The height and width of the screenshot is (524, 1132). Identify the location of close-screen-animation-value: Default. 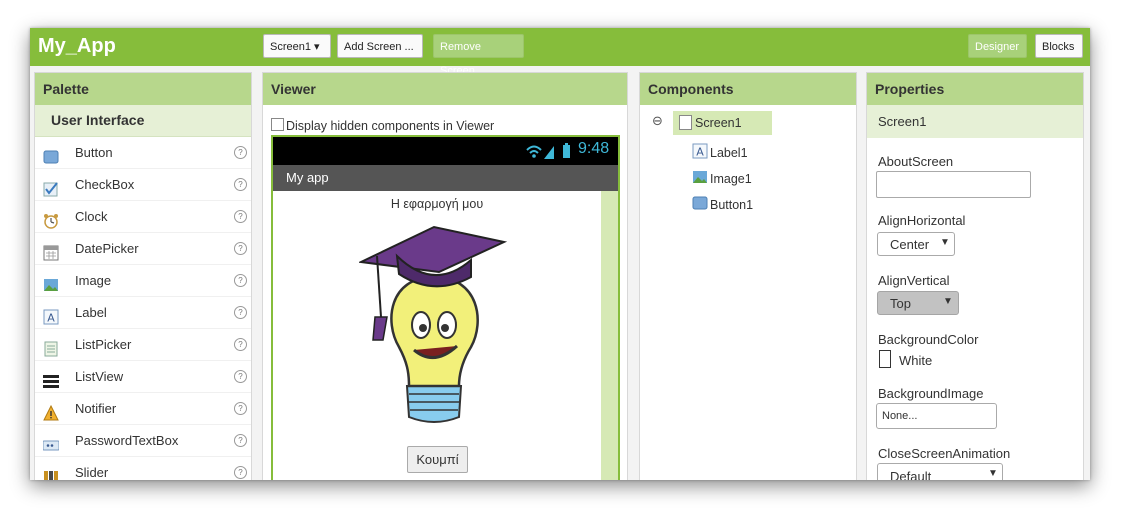
(911, 474).